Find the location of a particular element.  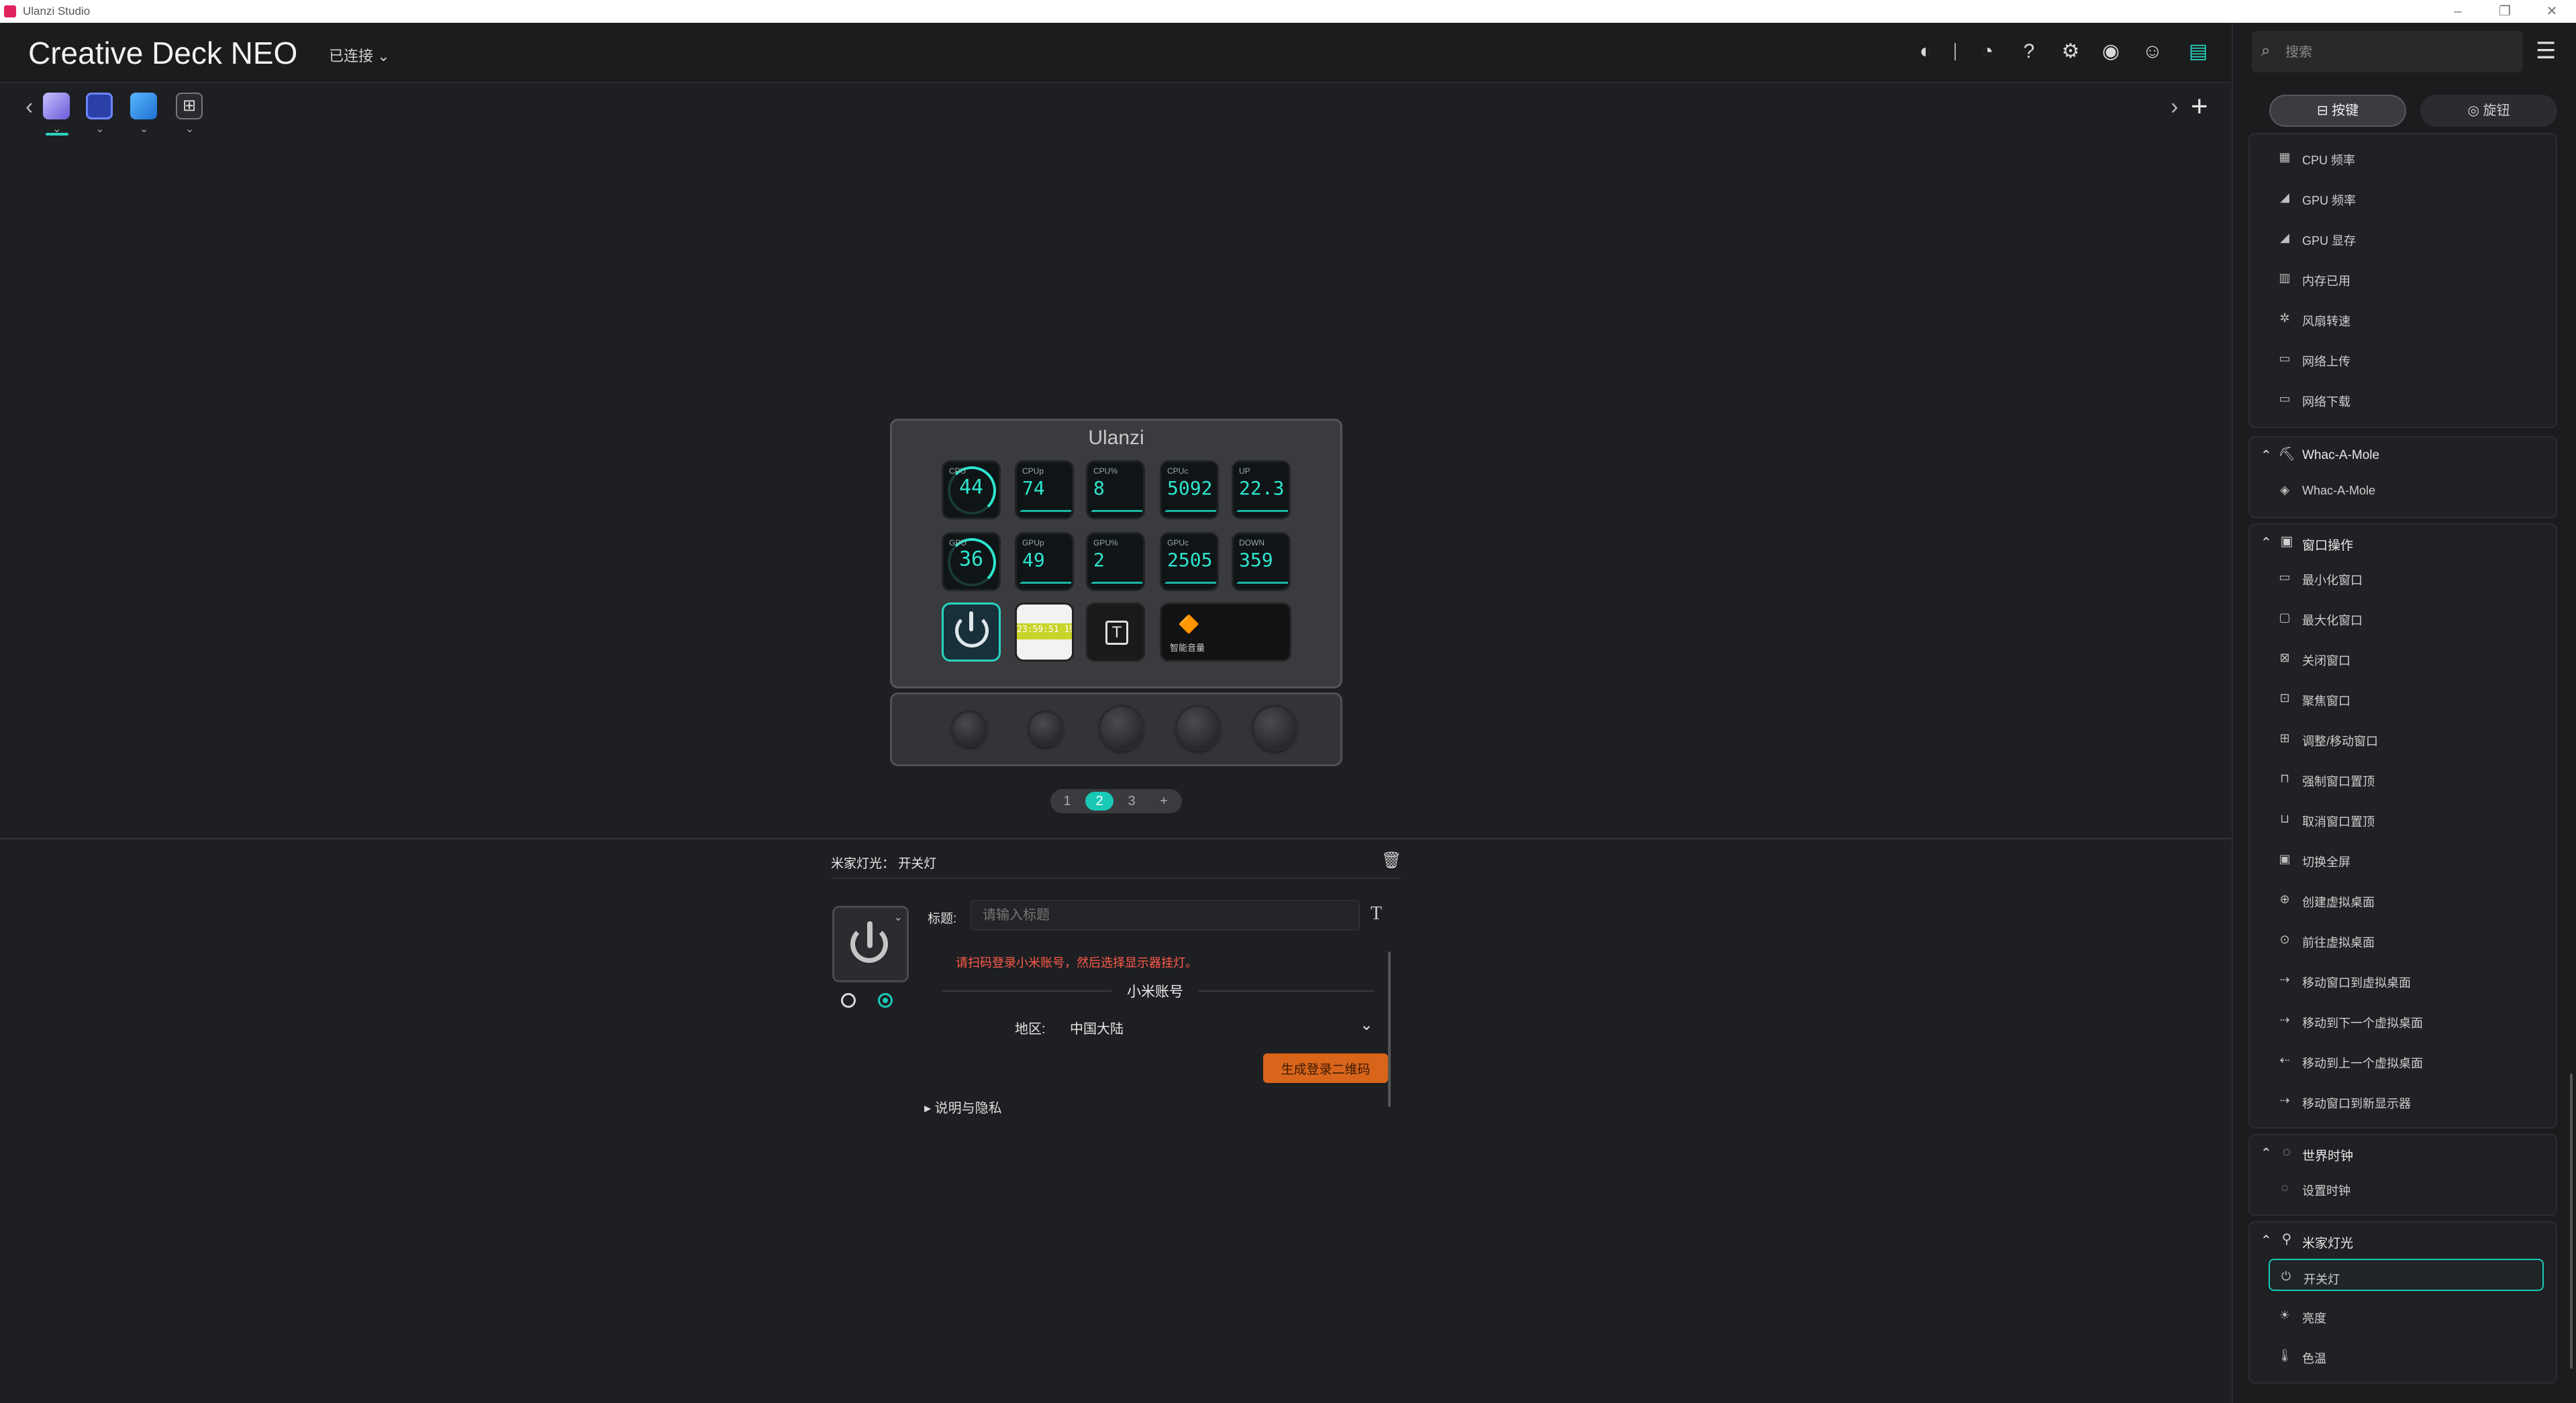

generate-qr-button: 生成登录二维码 is located at coordinates (1325, 1068).